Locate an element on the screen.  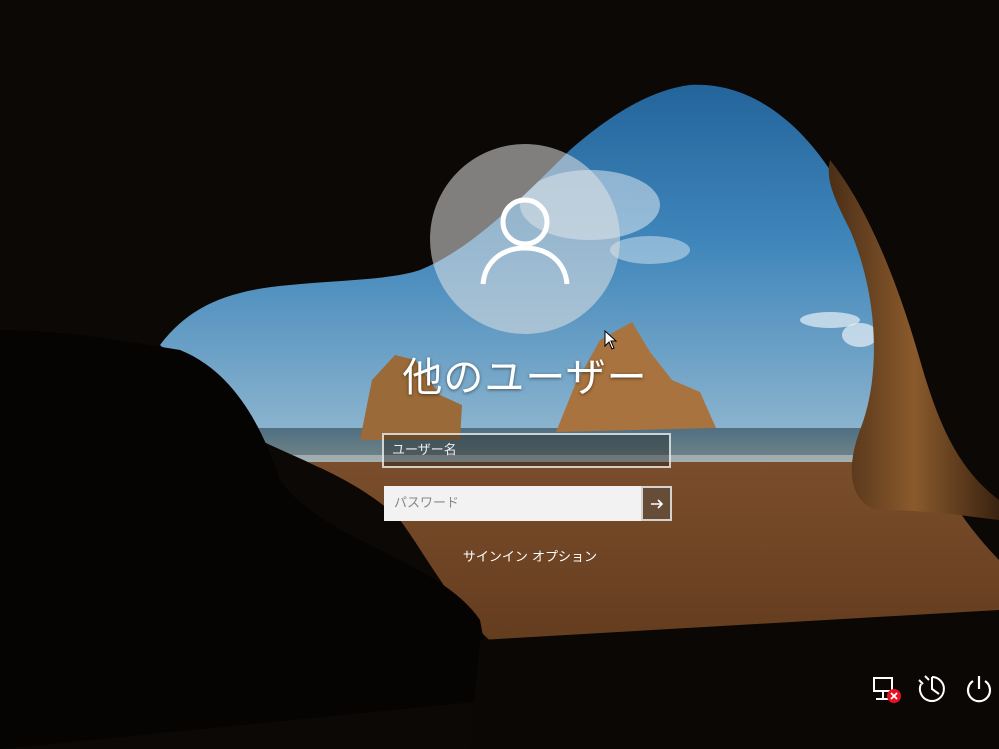
submit-button is located at coordinates (656, 503).